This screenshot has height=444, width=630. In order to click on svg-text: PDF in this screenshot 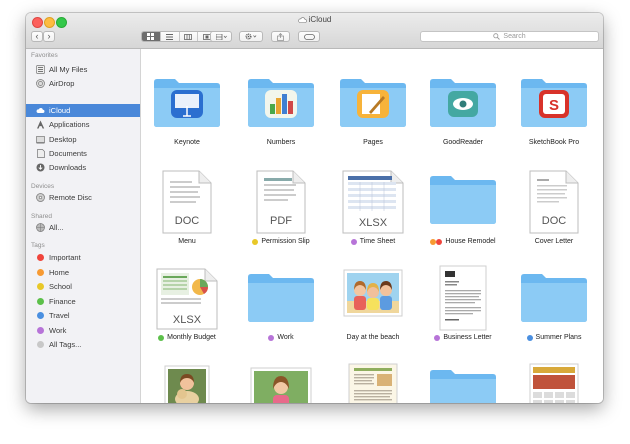, I will do `click(281, 221)`.